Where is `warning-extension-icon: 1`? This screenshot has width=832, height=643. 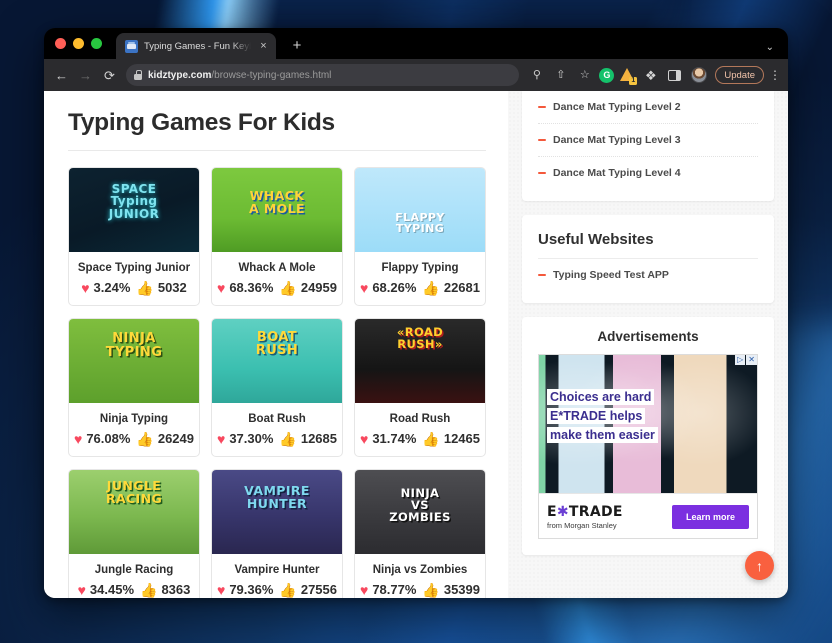 warning-extension-icon: 1 is located at coordinates (628, 76).